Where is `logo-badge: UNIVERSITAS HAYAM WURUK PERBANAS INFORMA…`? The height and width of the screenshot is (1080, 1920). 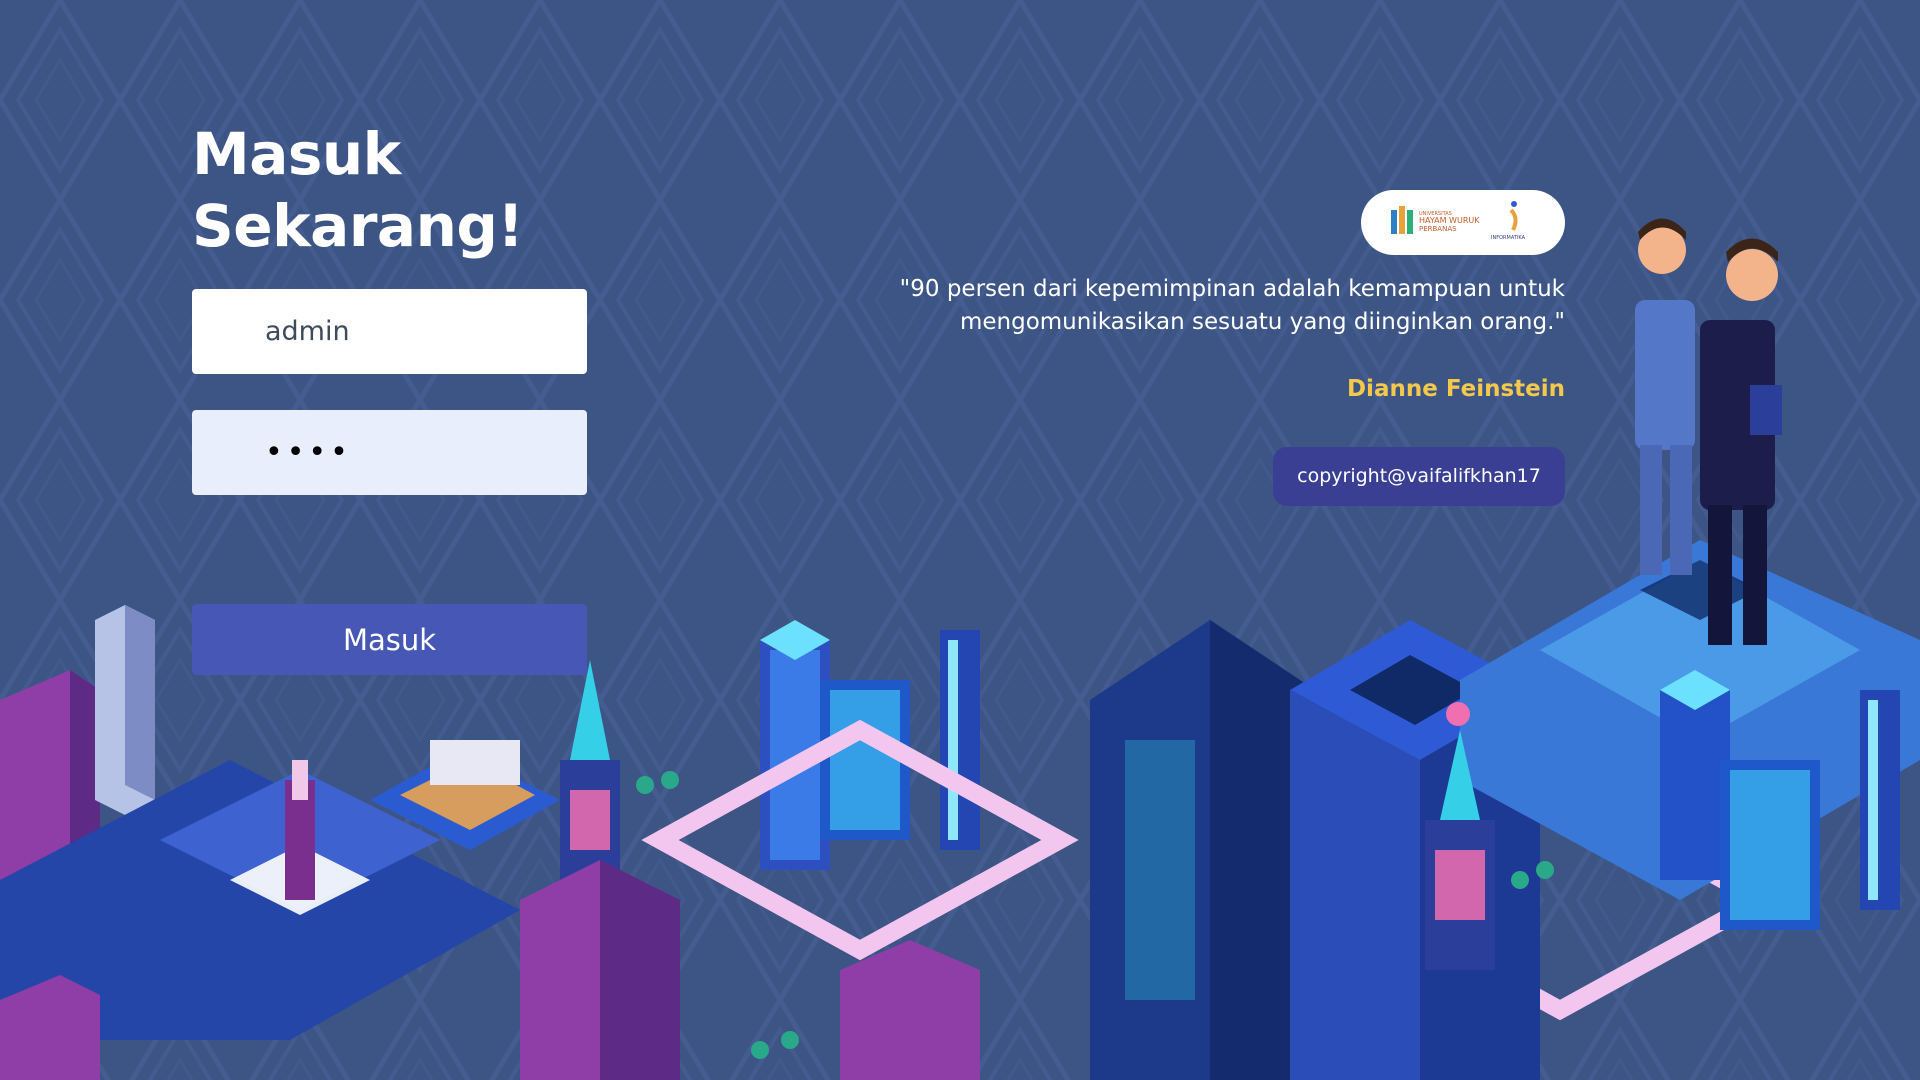
logo-badge: UNIVERSITAS HAYAM WURUK PERBANAS INFORMA… is located at coordinates (1463, 222).